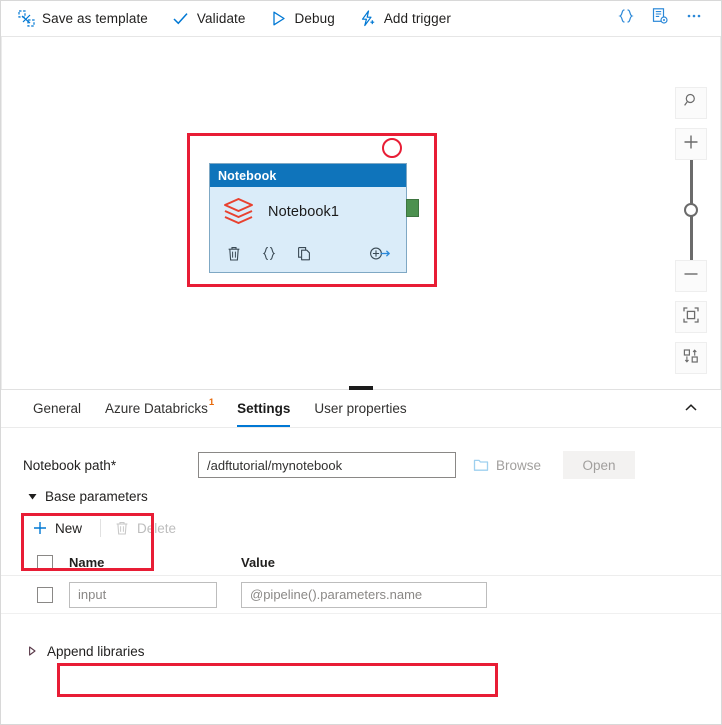 The width and height of the screenshot is (722, 725). Describe the element at coordinates (279, 19) in the screenshot. I see `play-icon` at that location.